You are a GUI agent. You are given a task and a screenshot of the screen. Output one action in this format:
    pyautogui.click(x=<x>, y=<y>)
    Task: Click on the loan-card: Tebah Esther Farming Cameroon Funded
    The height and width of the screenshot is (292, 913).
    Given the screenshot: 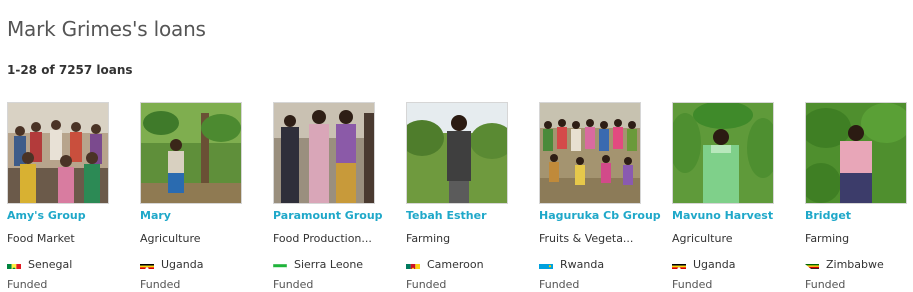 What is the action you would take?
    pyautogui.click(x=457, y=196)
    